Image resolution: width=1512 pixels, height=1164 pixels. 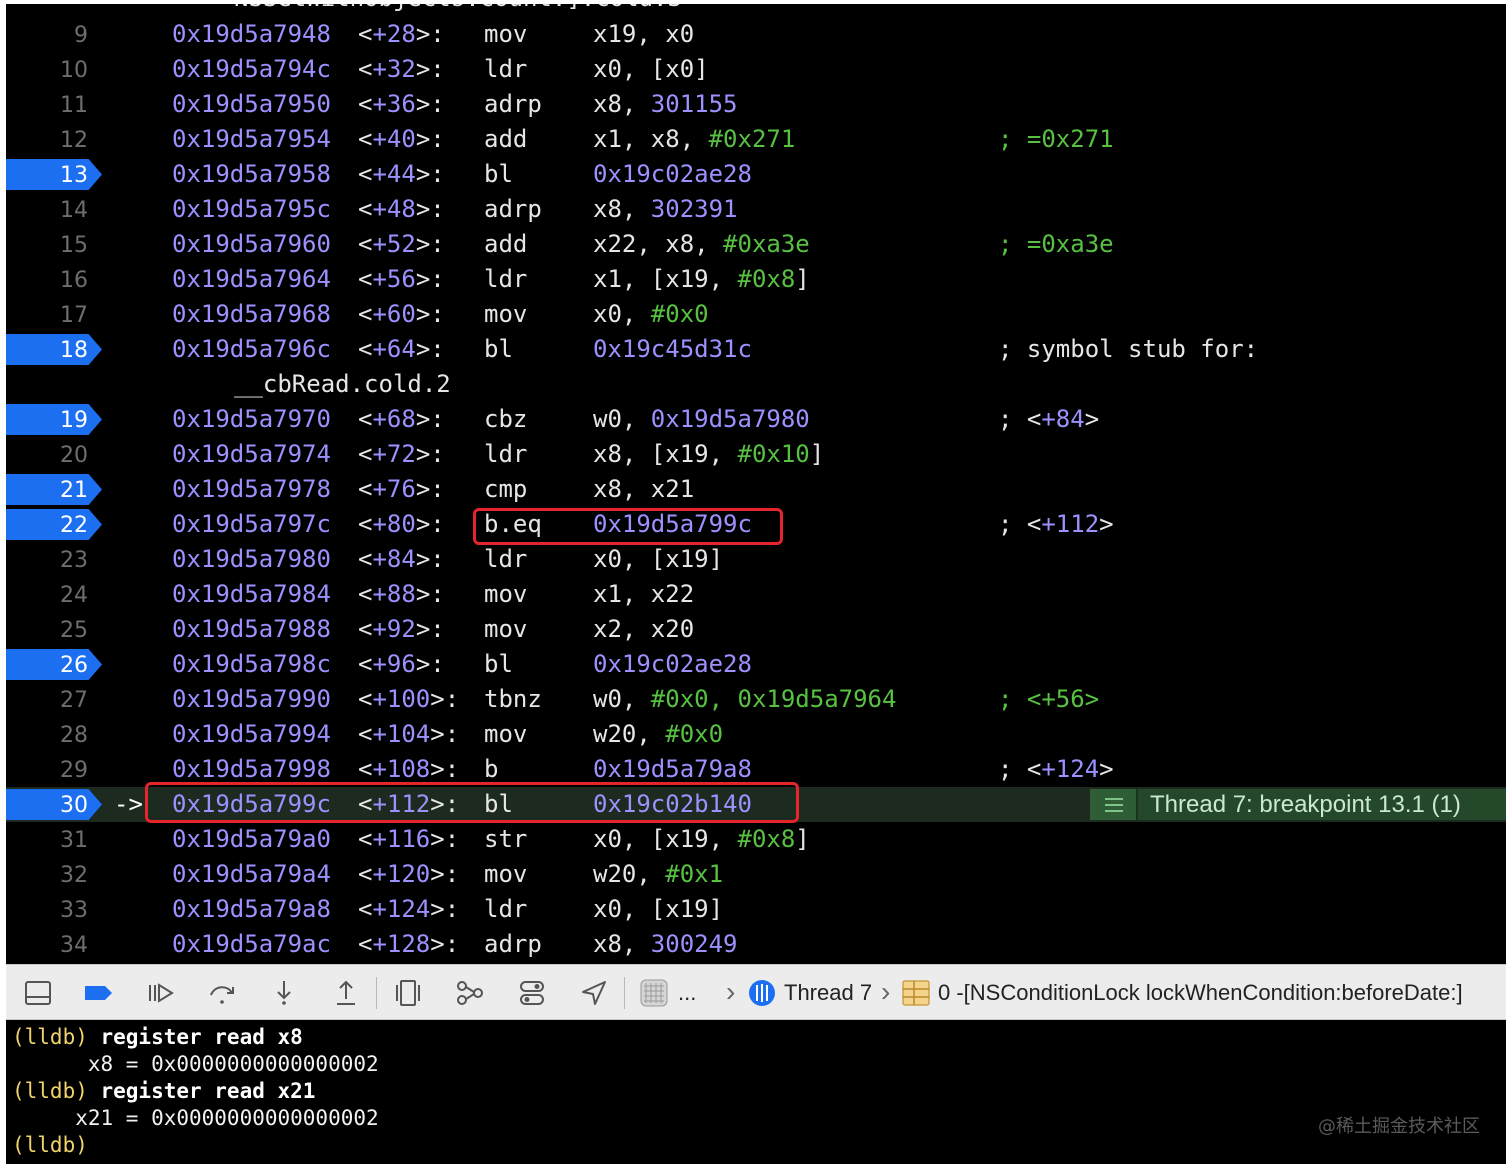 I want to click on step-out-button, so click(x=346, y=993).